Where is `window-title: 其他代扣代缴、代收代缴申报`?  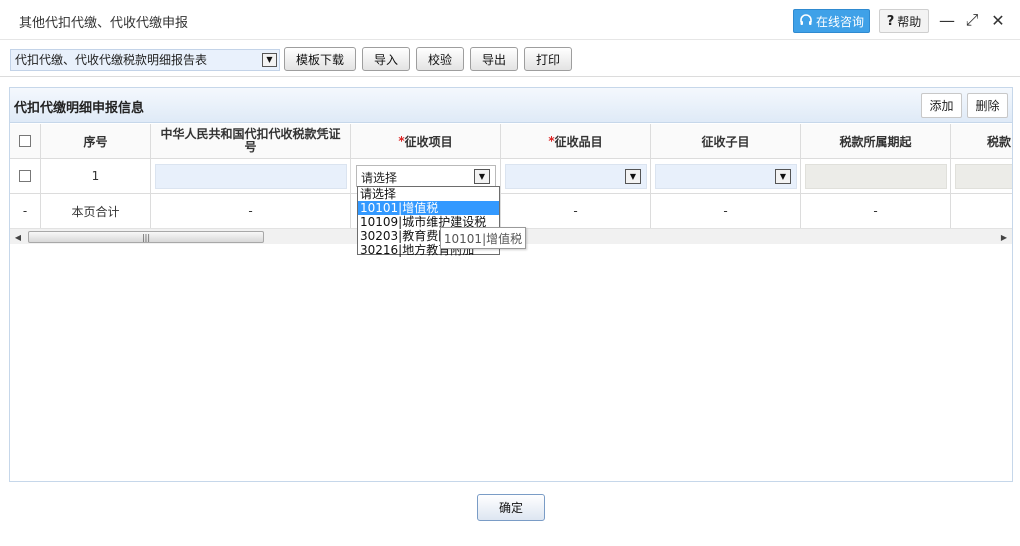 window-title: 其他代扣代缴、代收代缴申报 is located at coordinates (104, 23).